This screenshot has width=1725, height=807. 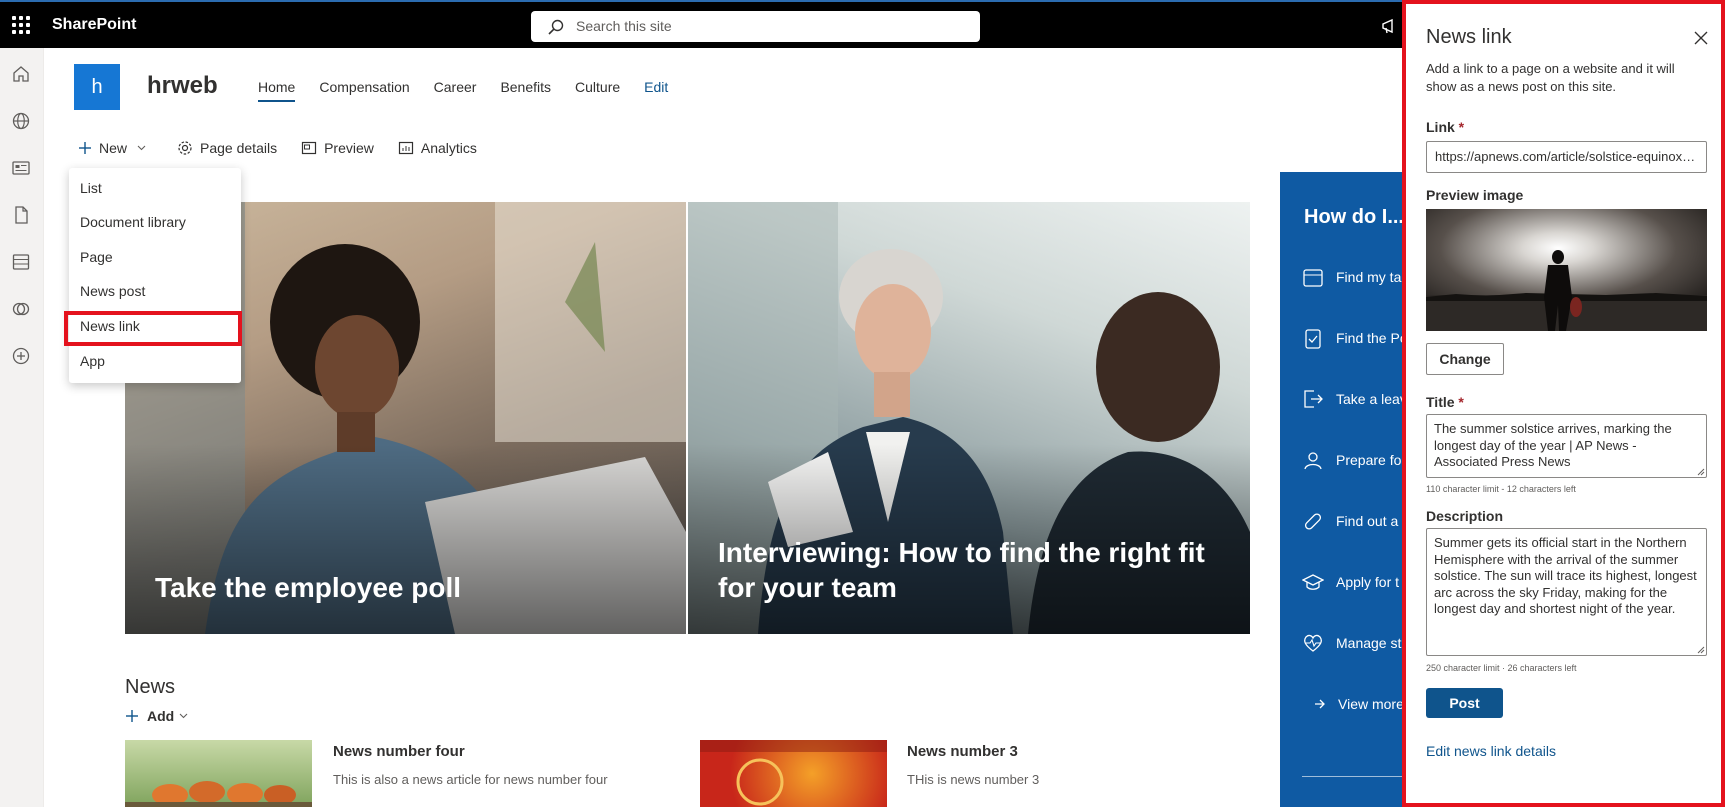 What do you see at coordinates (1367, 521) in the screenshot?
I see `quick-link-5-label: Find out a` at bounding box center [1367, 521].